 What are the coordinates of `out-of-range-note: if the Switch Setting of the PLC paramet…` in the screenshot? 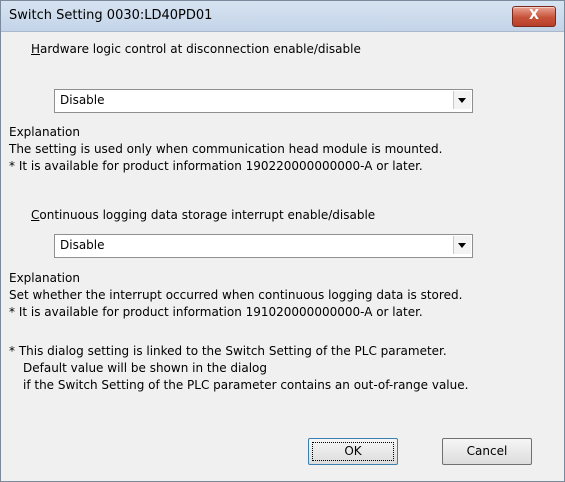 It's located at (246, 385).